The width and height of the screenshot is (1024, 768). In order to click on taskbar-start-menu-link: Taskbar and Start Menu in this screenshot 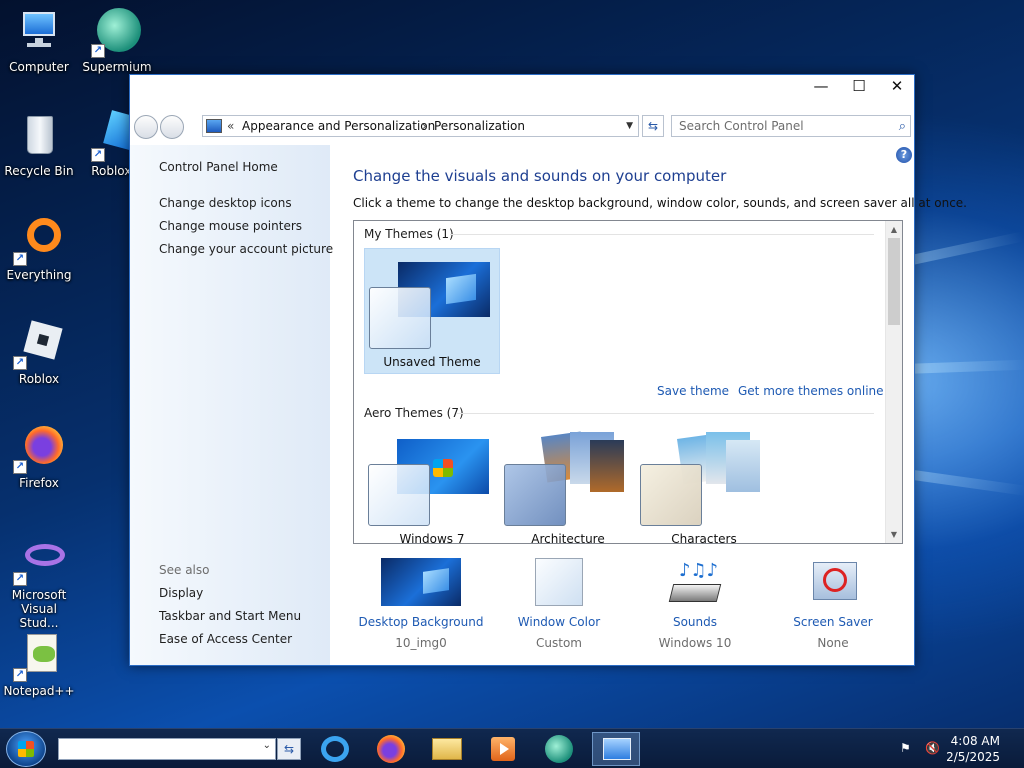, I will do `click(230, 616)`.